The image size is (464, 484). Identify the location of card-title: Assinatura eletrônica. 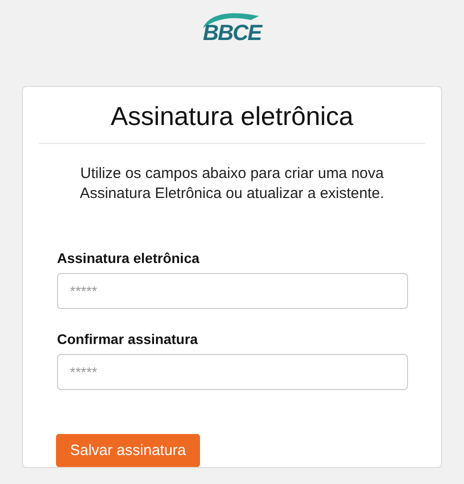
(232, 115).